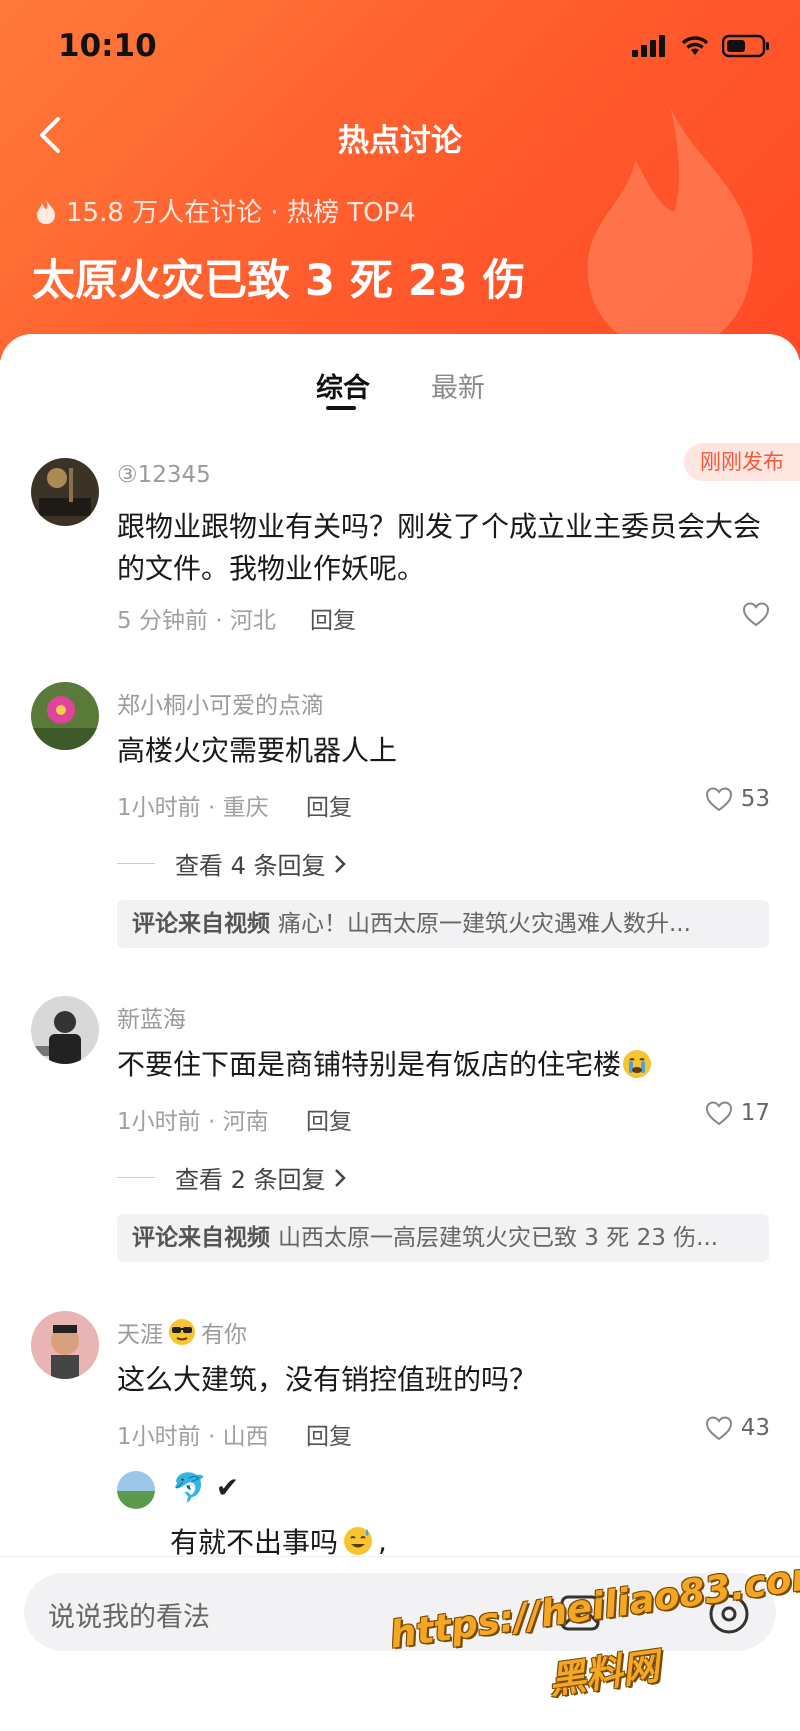  I want to click on comment-author: ③12345, so click(164, 475).